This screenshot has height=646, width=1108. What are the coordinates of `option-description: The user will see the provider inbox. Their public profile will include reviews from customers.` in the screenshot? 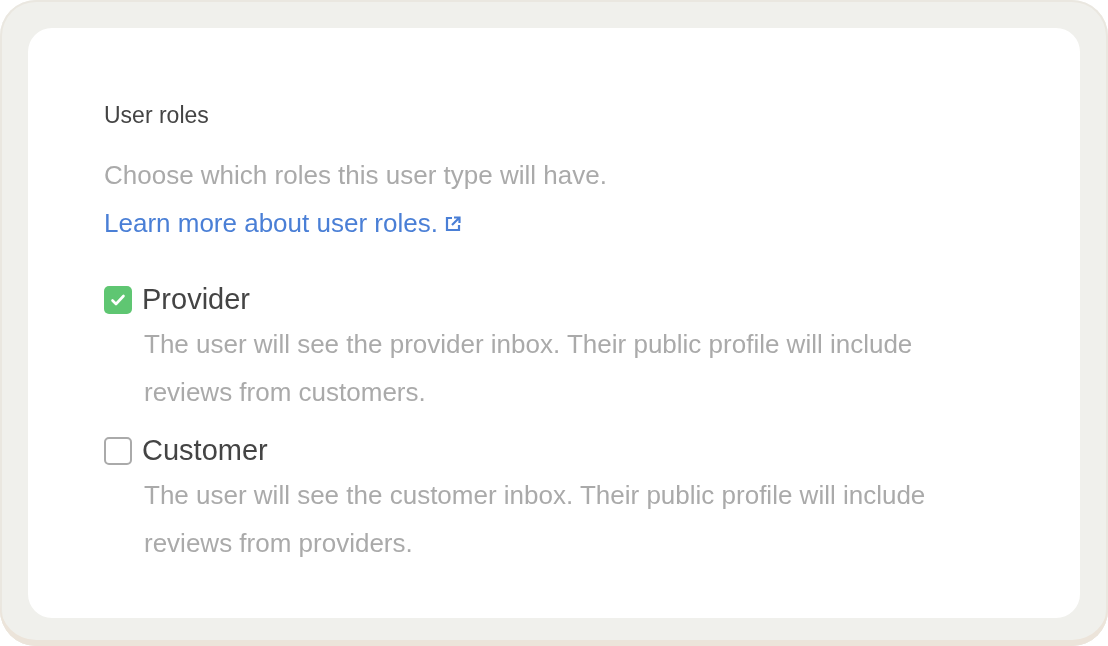 It's located at (529, 368).